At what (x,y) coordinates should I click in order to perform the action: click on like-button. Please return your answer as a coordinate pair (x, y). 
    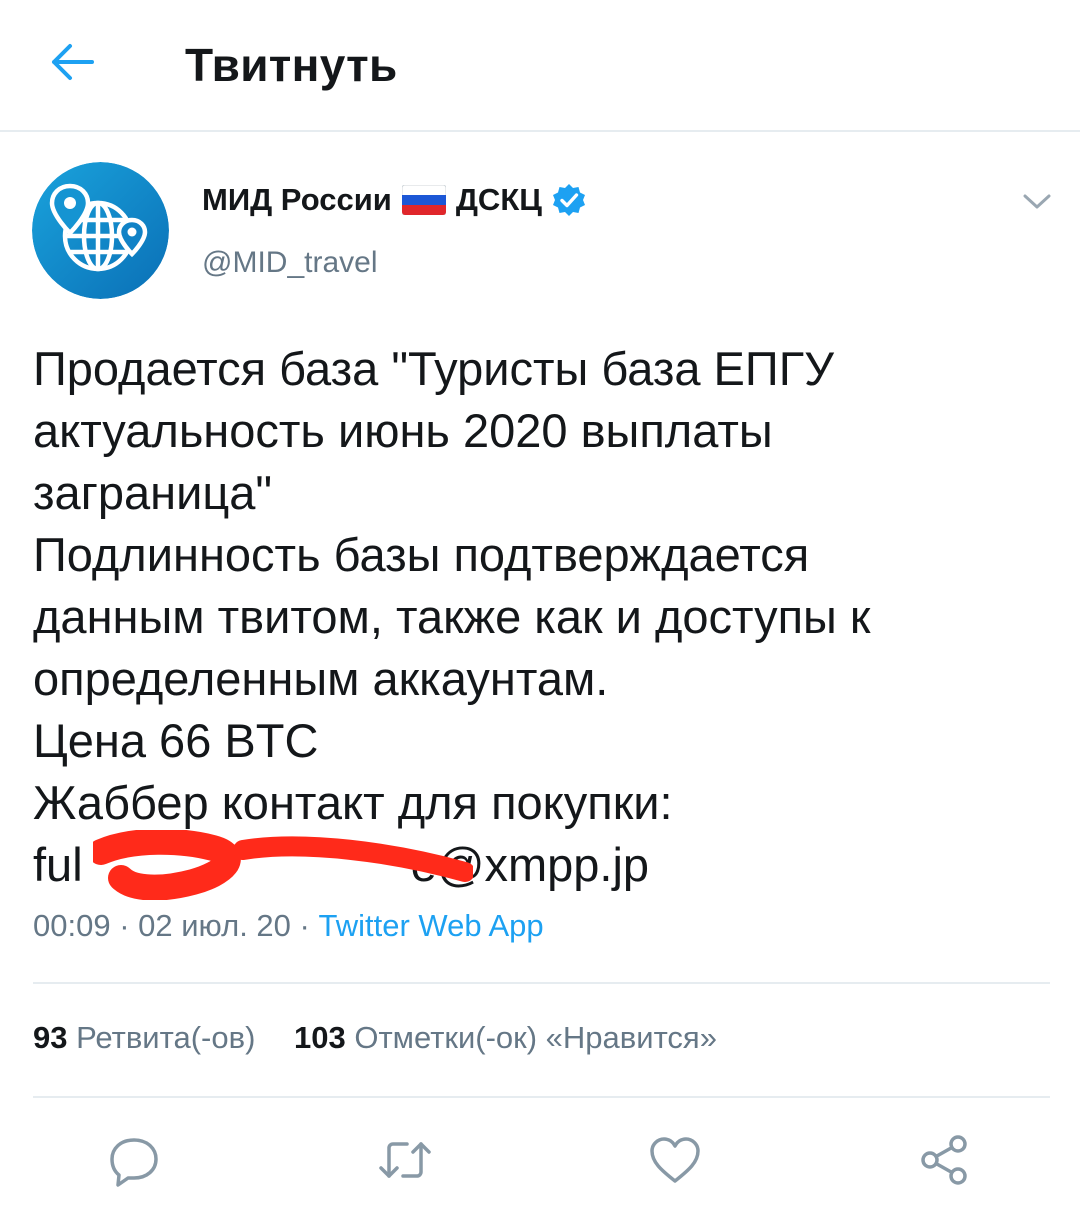
    Looking at the image, I should click on (675, 1160).